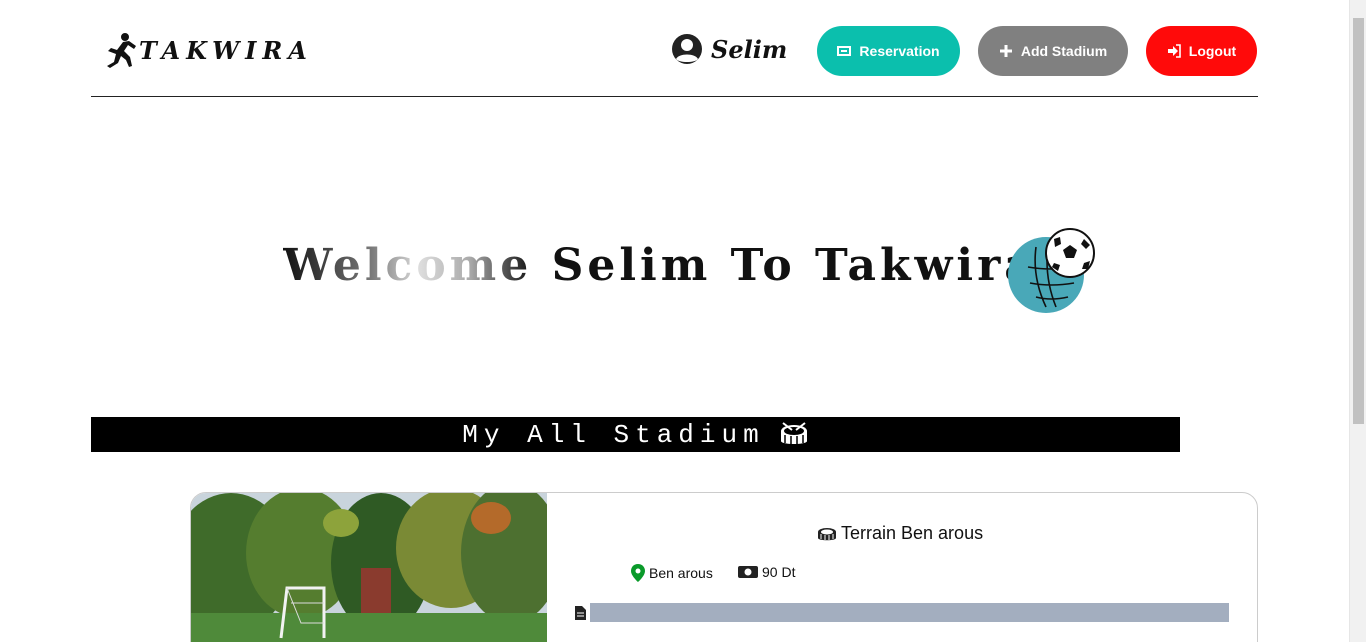 The image size is (1366, 642). I want to click on scrollbar-thumb, so click(1358, 221).